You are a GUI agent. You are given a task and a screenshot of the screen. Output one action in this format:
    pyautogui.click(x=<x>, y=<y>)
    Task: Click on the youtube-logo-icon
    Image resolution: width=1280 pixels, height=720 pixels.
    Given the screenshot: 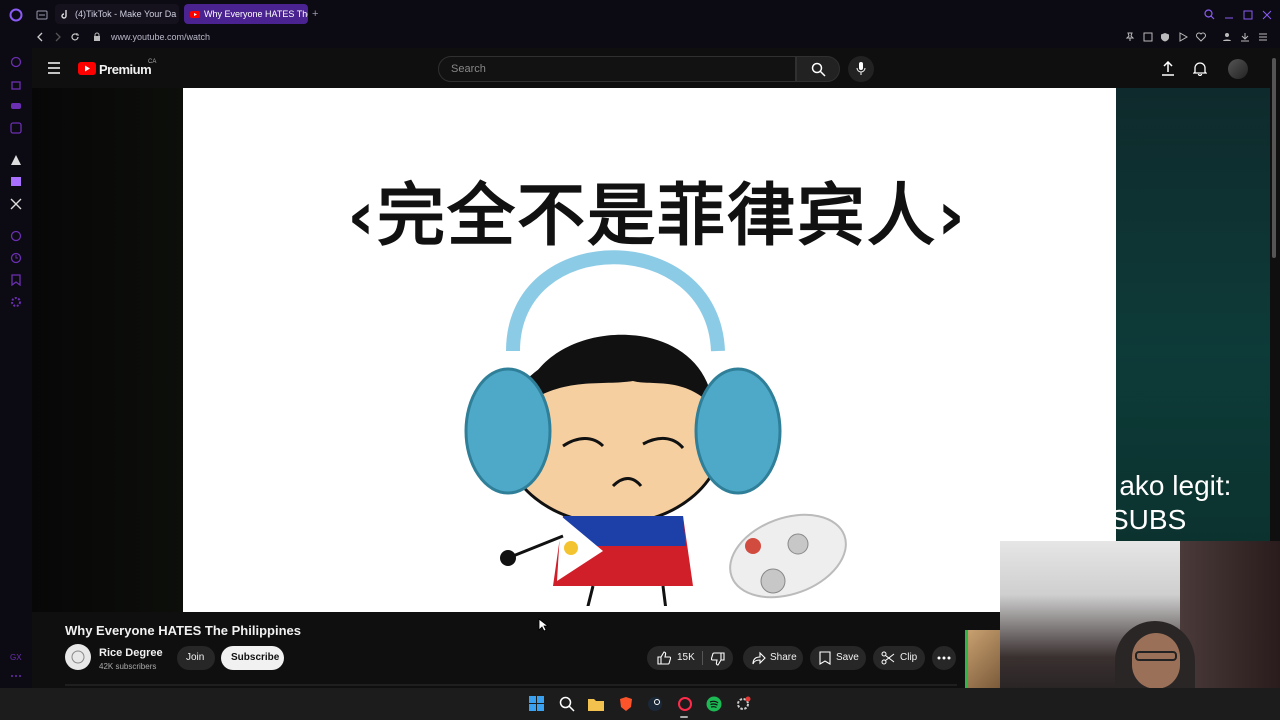 What is the action you would take?
    pyautogui.click(x=87, y=68)
    